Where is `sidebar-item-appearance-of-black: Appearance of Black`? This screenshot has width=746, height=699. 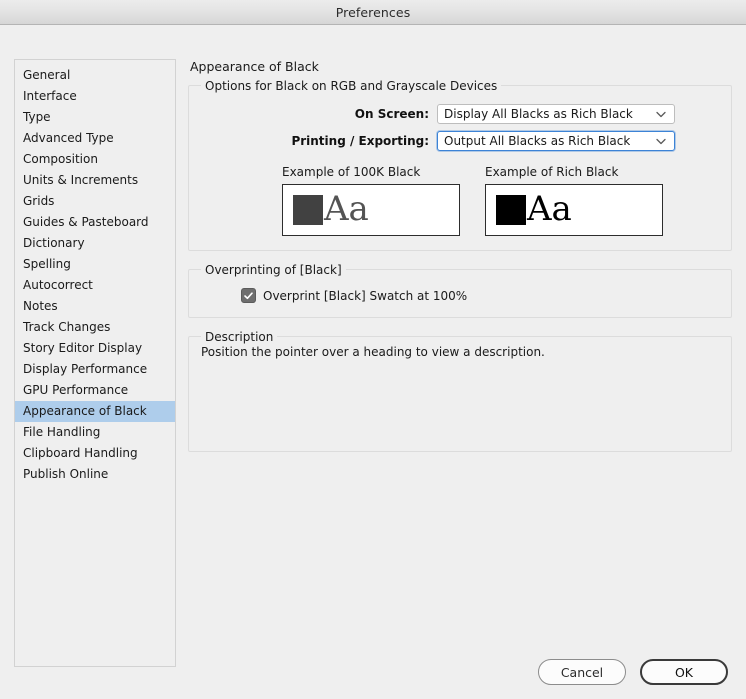 sidebar-item-appearance-of-black: Appearance of Black is located at coordinates (95, 411).